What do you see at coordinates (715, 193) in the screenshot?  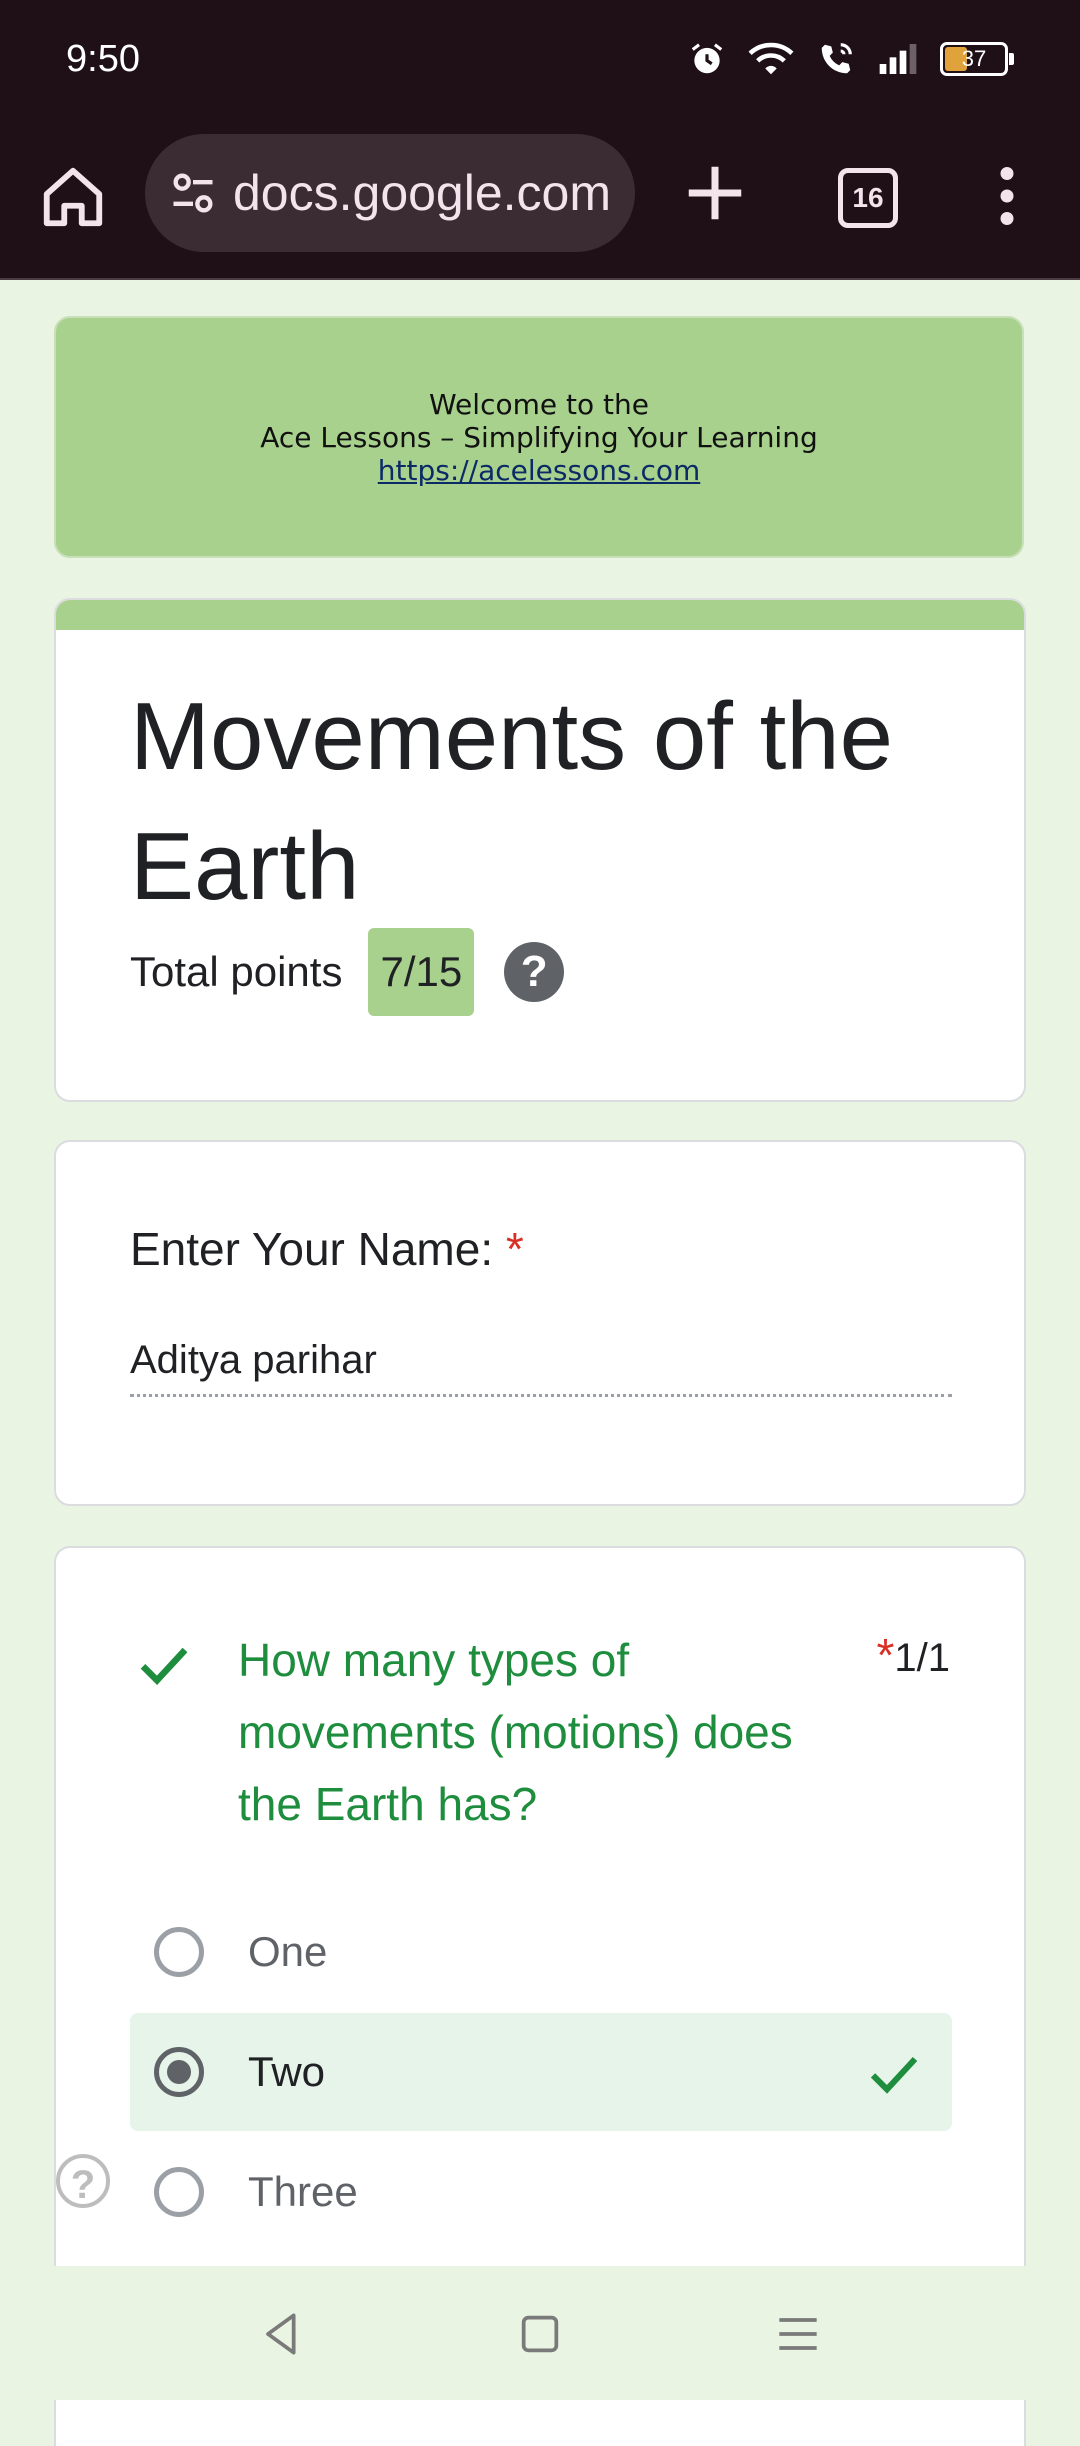 I see `new-tab-icon` at bounding box center [715, 193].